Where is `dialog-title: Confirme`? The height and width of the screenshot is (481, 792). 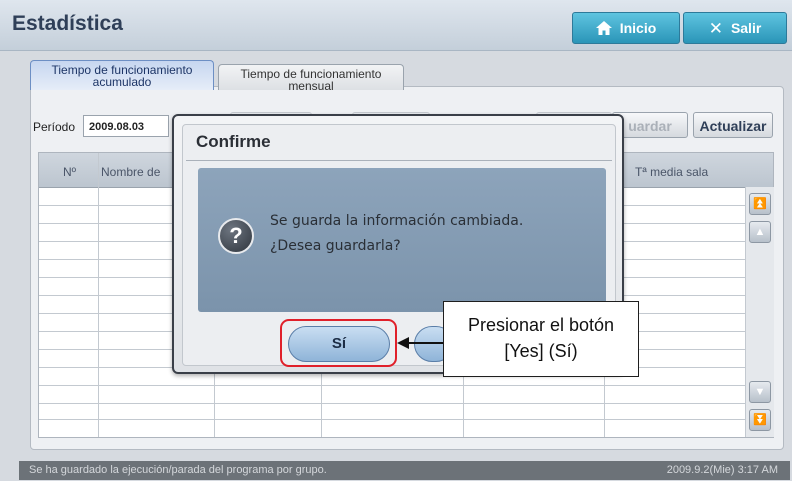 dialog-title: Confirme is located at coordinates (233, 141).